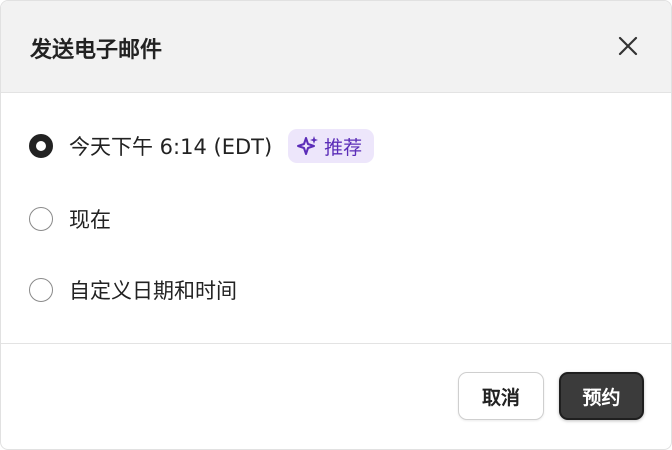  Describe the element at coordinates (171, 147) in the screenshot. I see `option-label: 今天下午 6:14 (EDT)` at that location.